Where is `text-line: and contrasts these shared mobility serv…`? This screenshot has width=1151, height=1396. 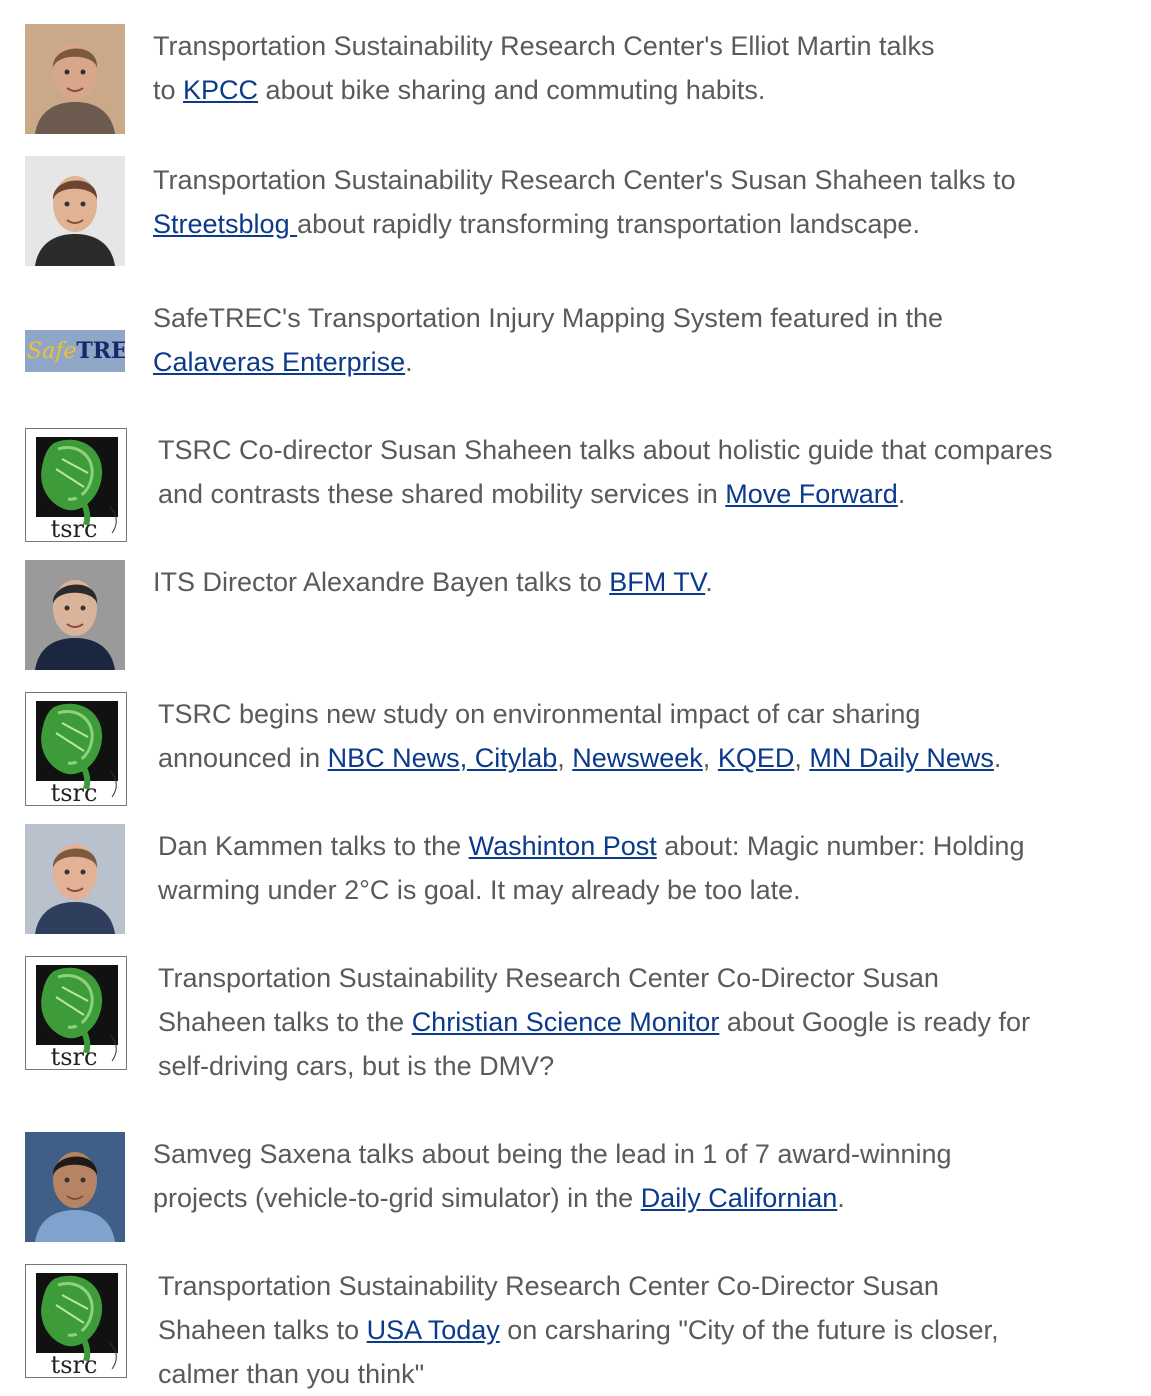
text-line: and contrasts these shared mobility serv… is located at coordinates (605, 494).